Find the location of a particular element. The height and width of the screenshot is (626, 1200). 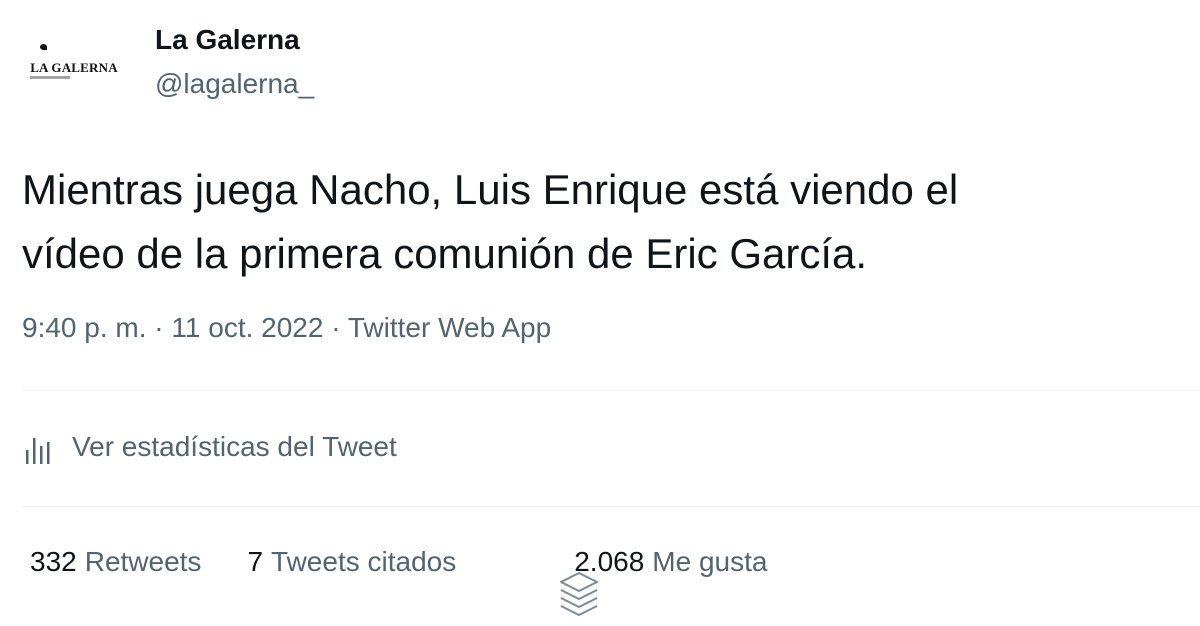

avatar: LA GALERNA is located at coordinates (74, 68).